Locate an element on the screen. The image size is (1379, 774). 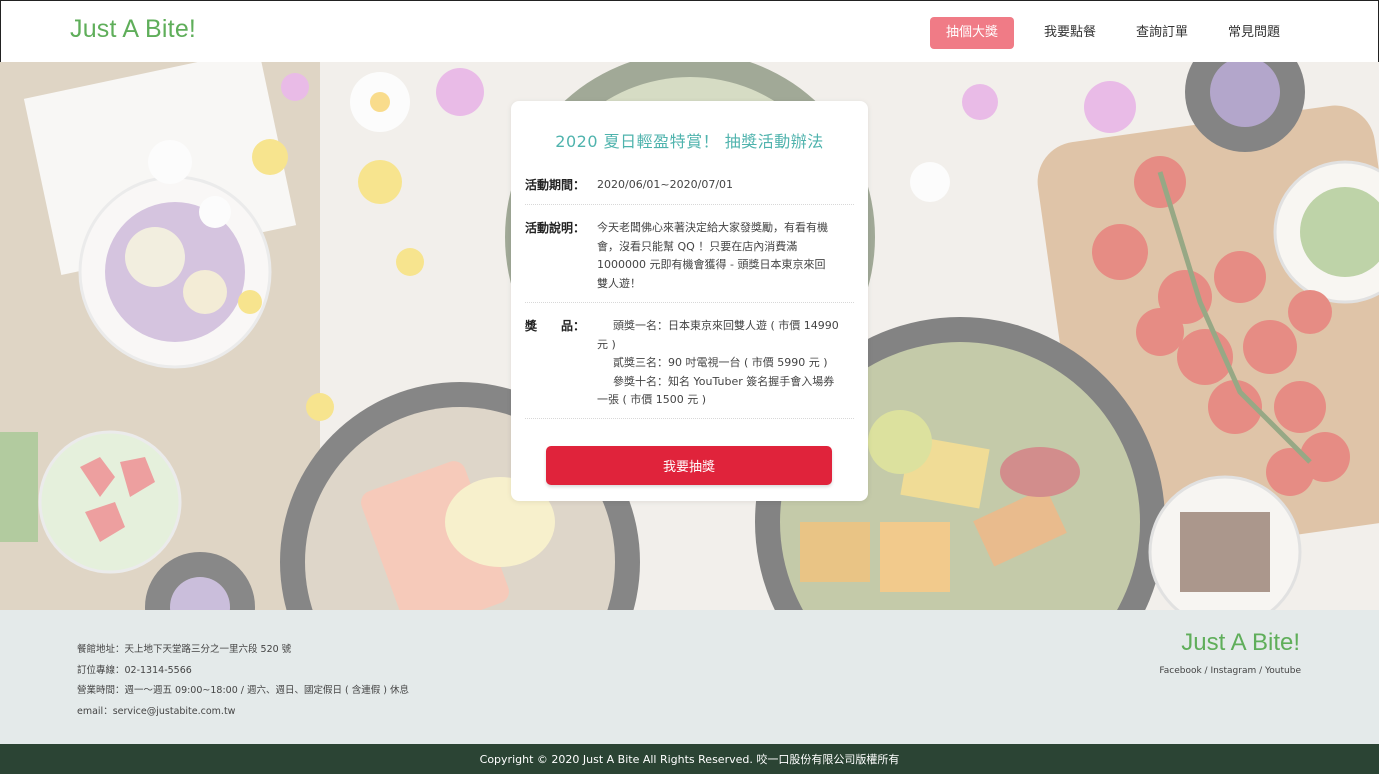
draw-lottery-button: 我要抽獎 is located at coordinates (689, 465).